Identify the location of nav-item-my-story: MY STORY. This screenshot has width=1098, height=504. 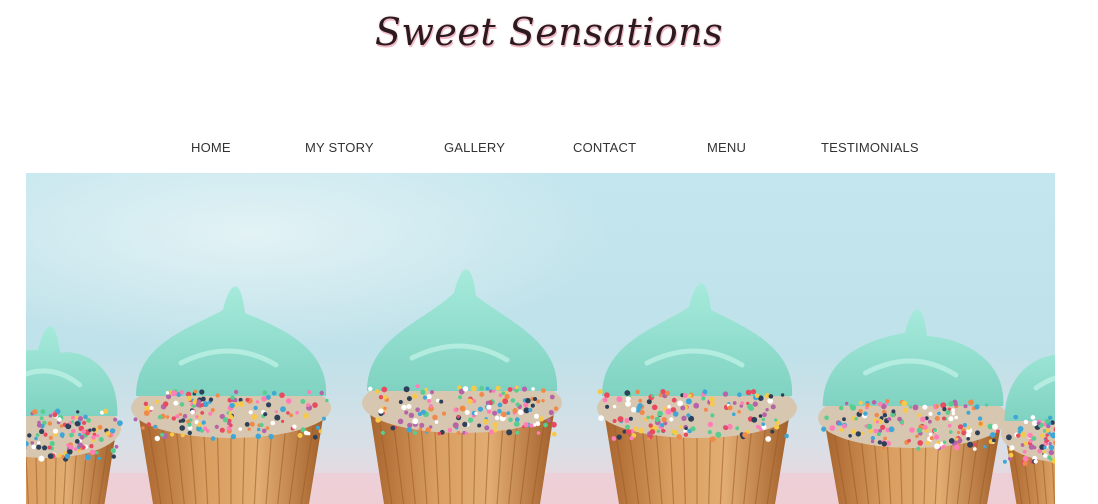
(339, 147).